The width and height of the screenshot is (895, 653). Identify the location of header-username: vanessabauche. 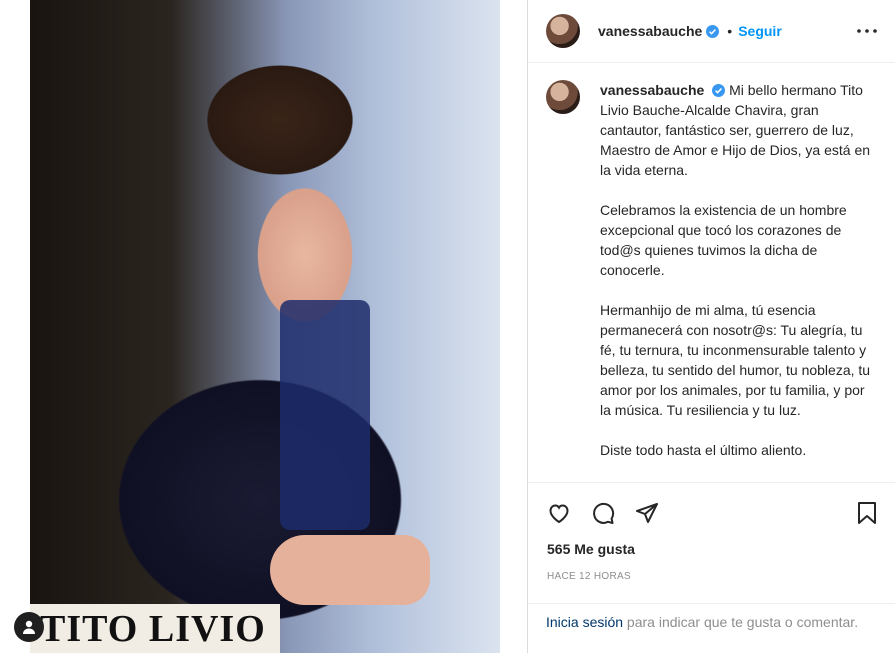
(650, 31).